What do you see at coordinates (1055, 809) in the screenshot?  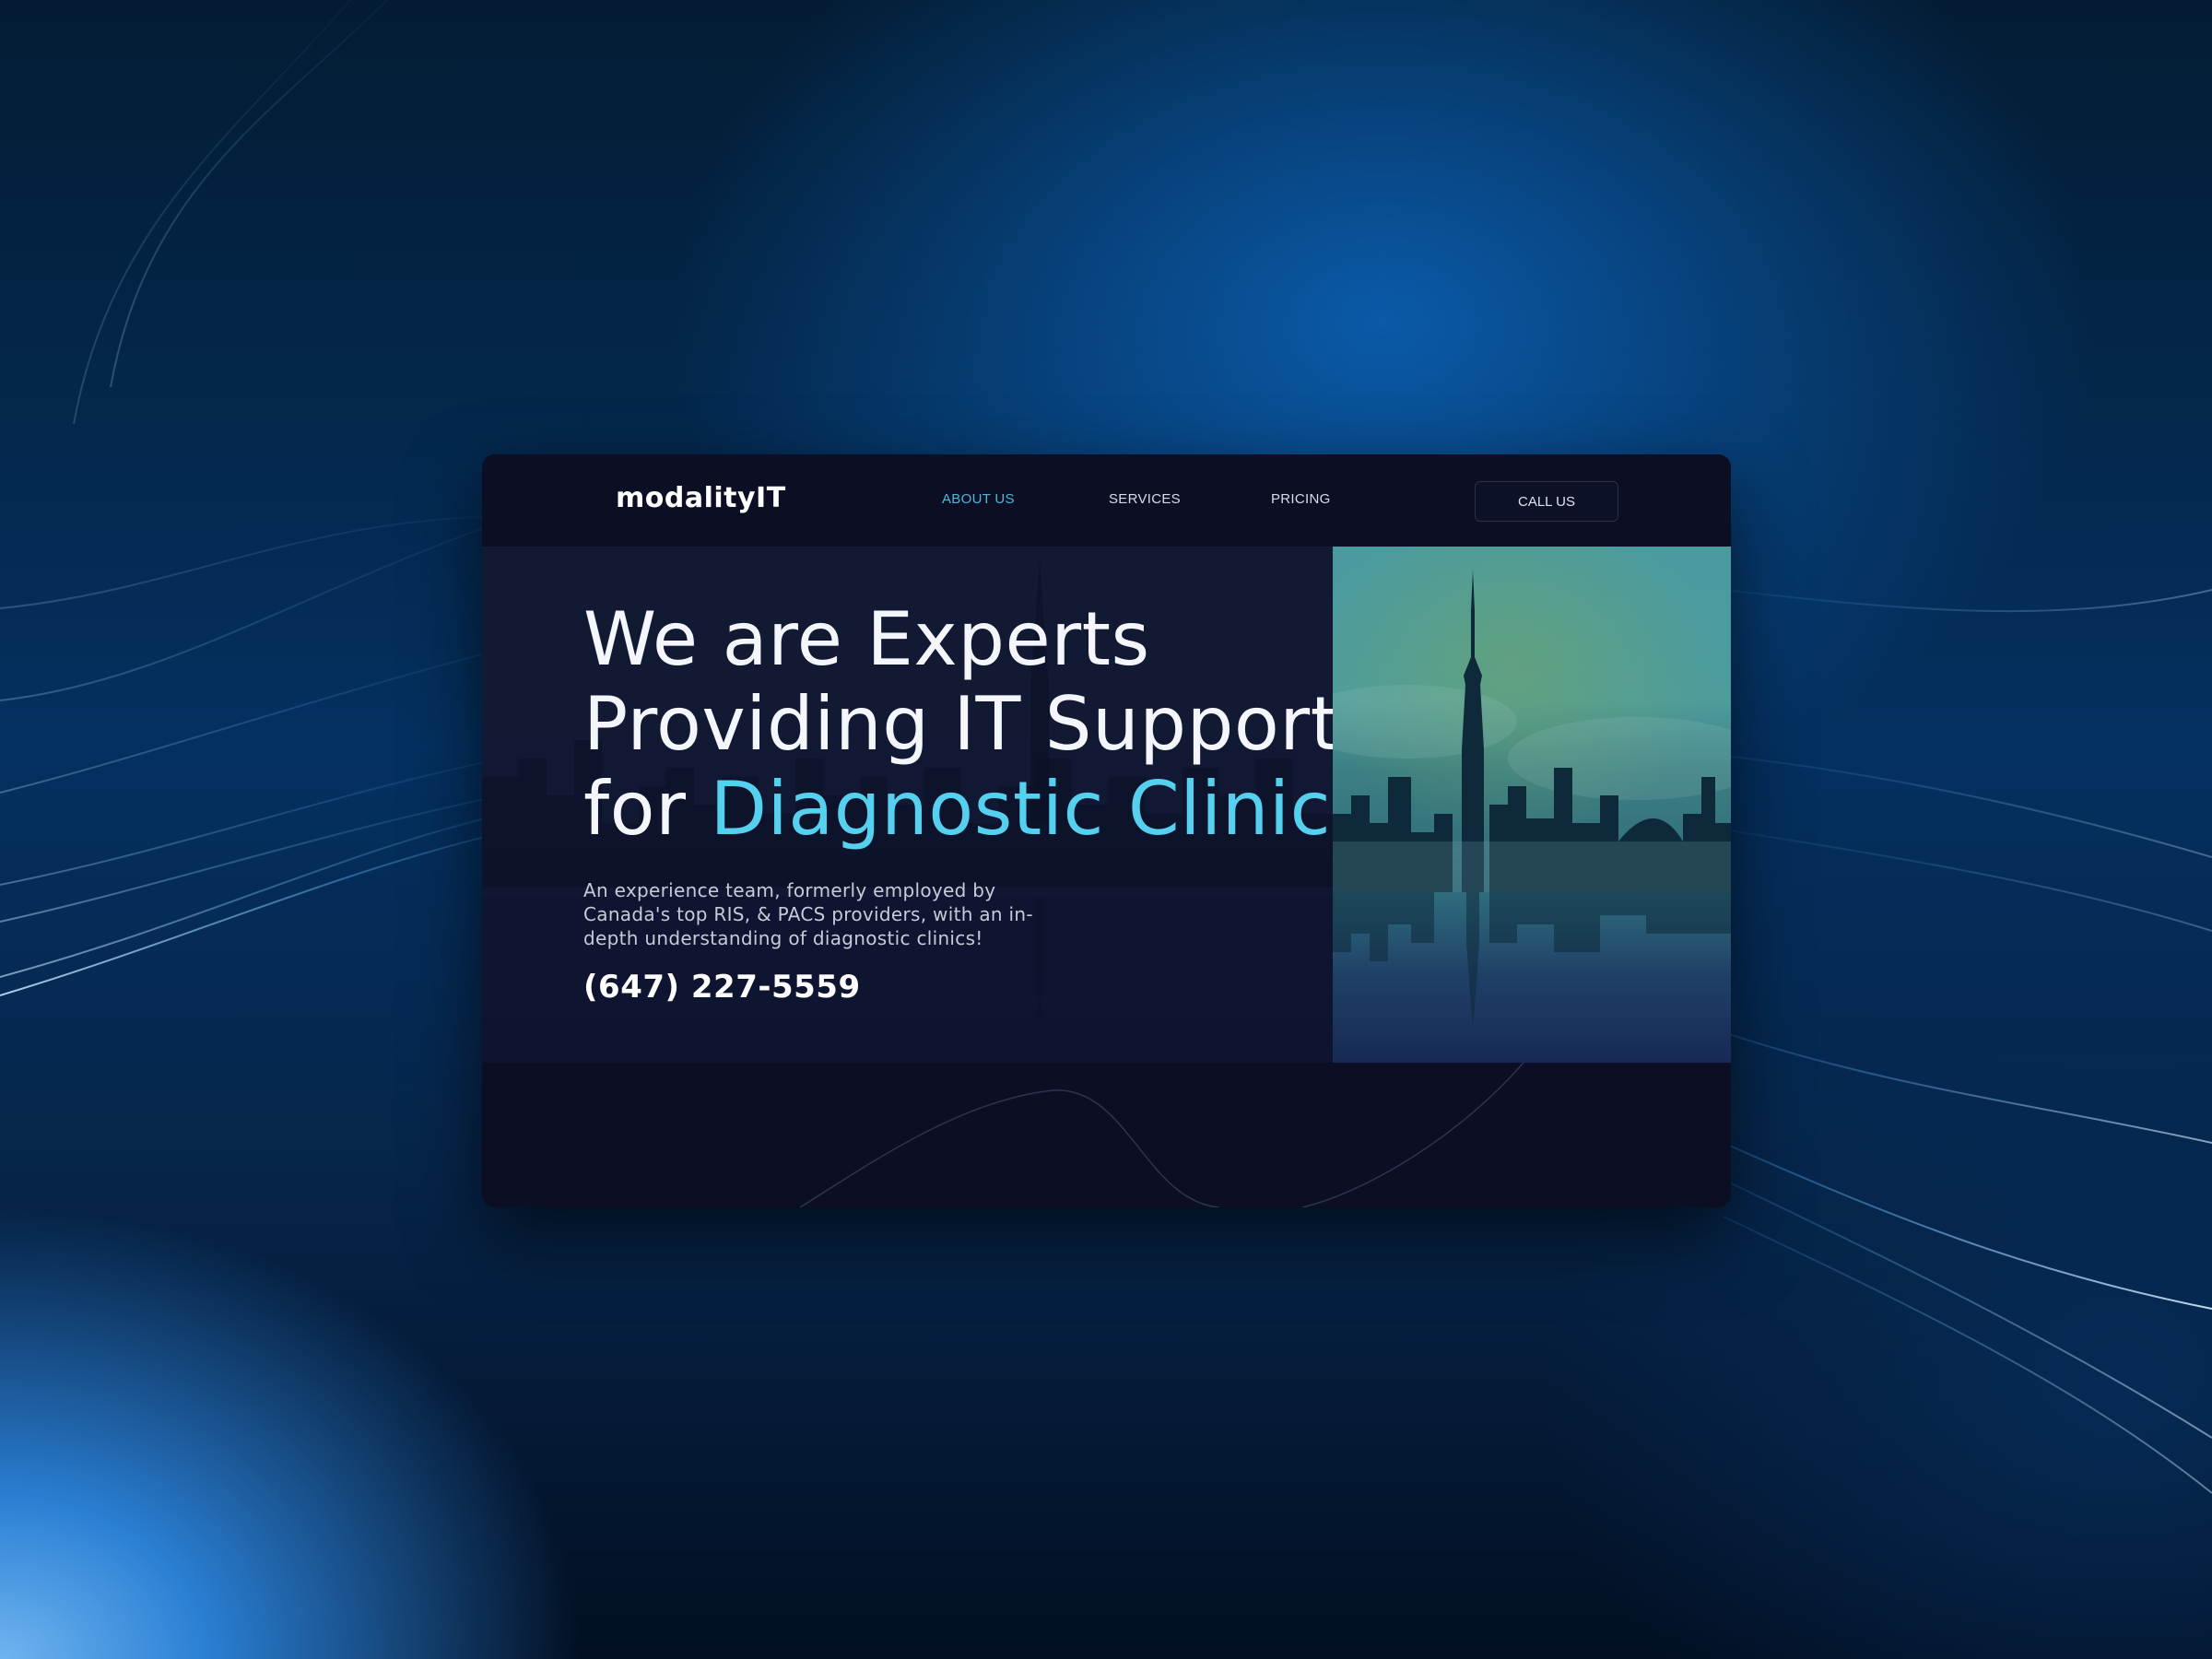 I see `headline-line-3-accent: Diagnostic Clinics!` at bounding box center [1055, 809].